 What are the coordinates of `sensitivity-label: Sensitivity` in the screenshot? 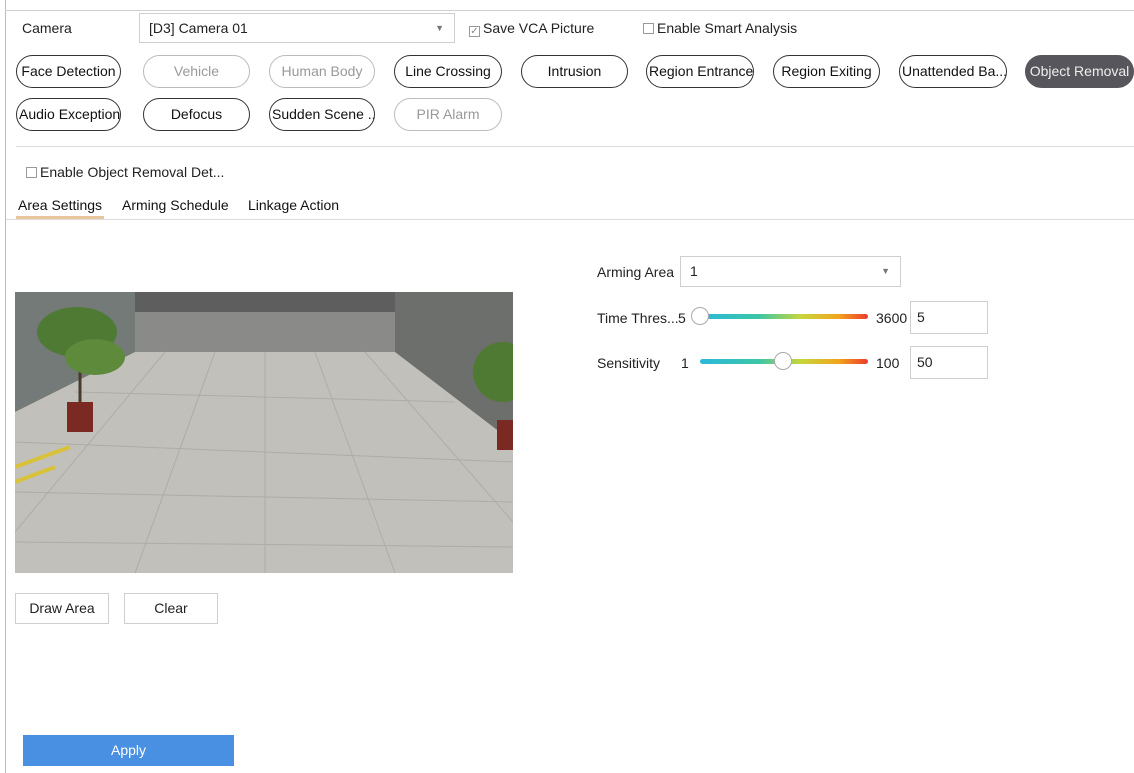 It's located at (629, 363).